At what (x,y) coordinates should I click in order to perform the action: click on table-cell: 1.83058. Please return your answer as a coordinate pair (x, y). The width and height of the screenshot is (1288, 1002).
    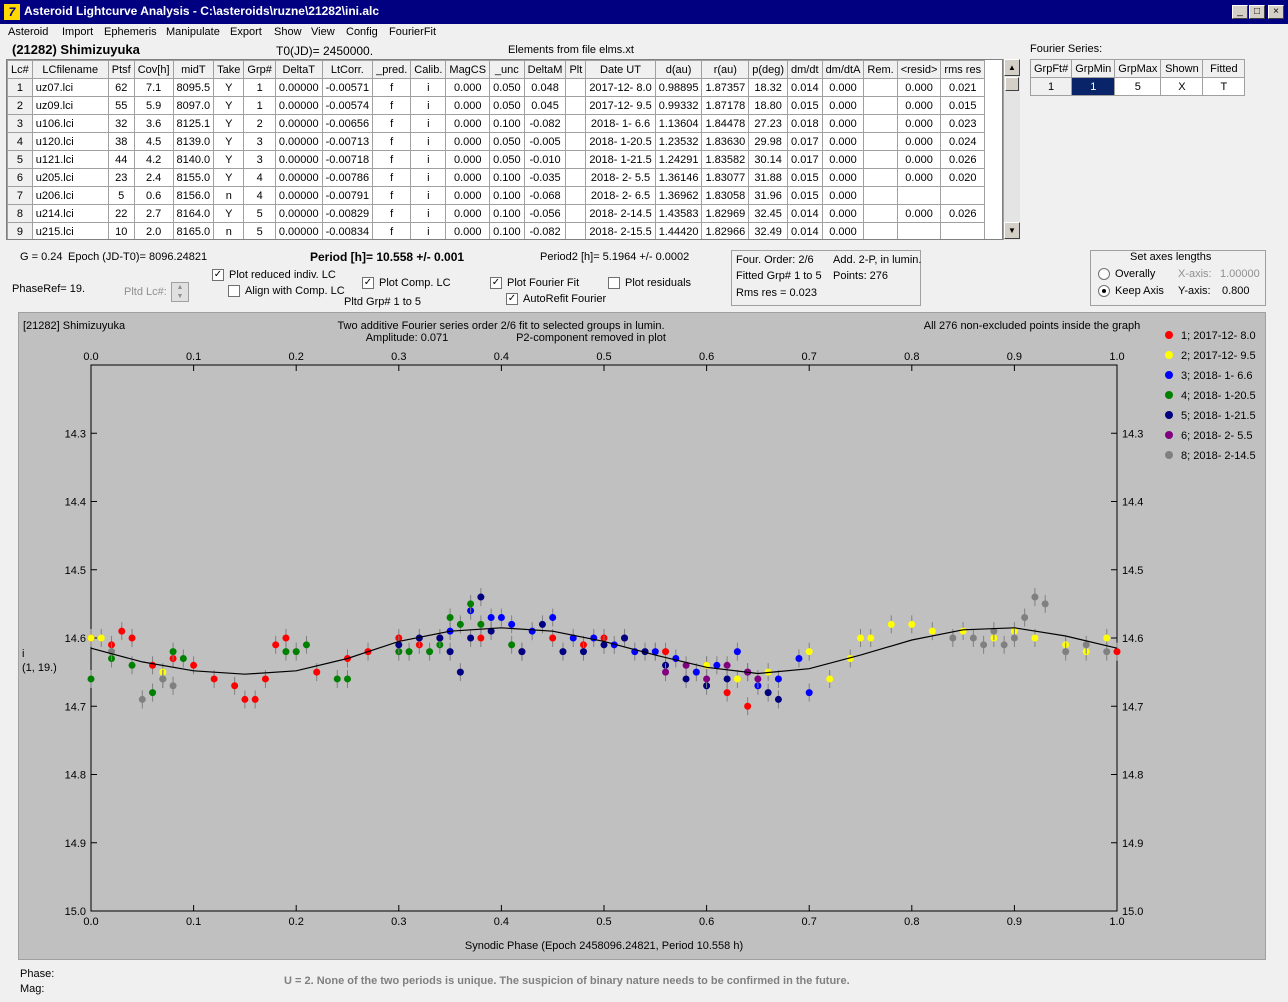
    Looking at the image, I should click on (725, 195).